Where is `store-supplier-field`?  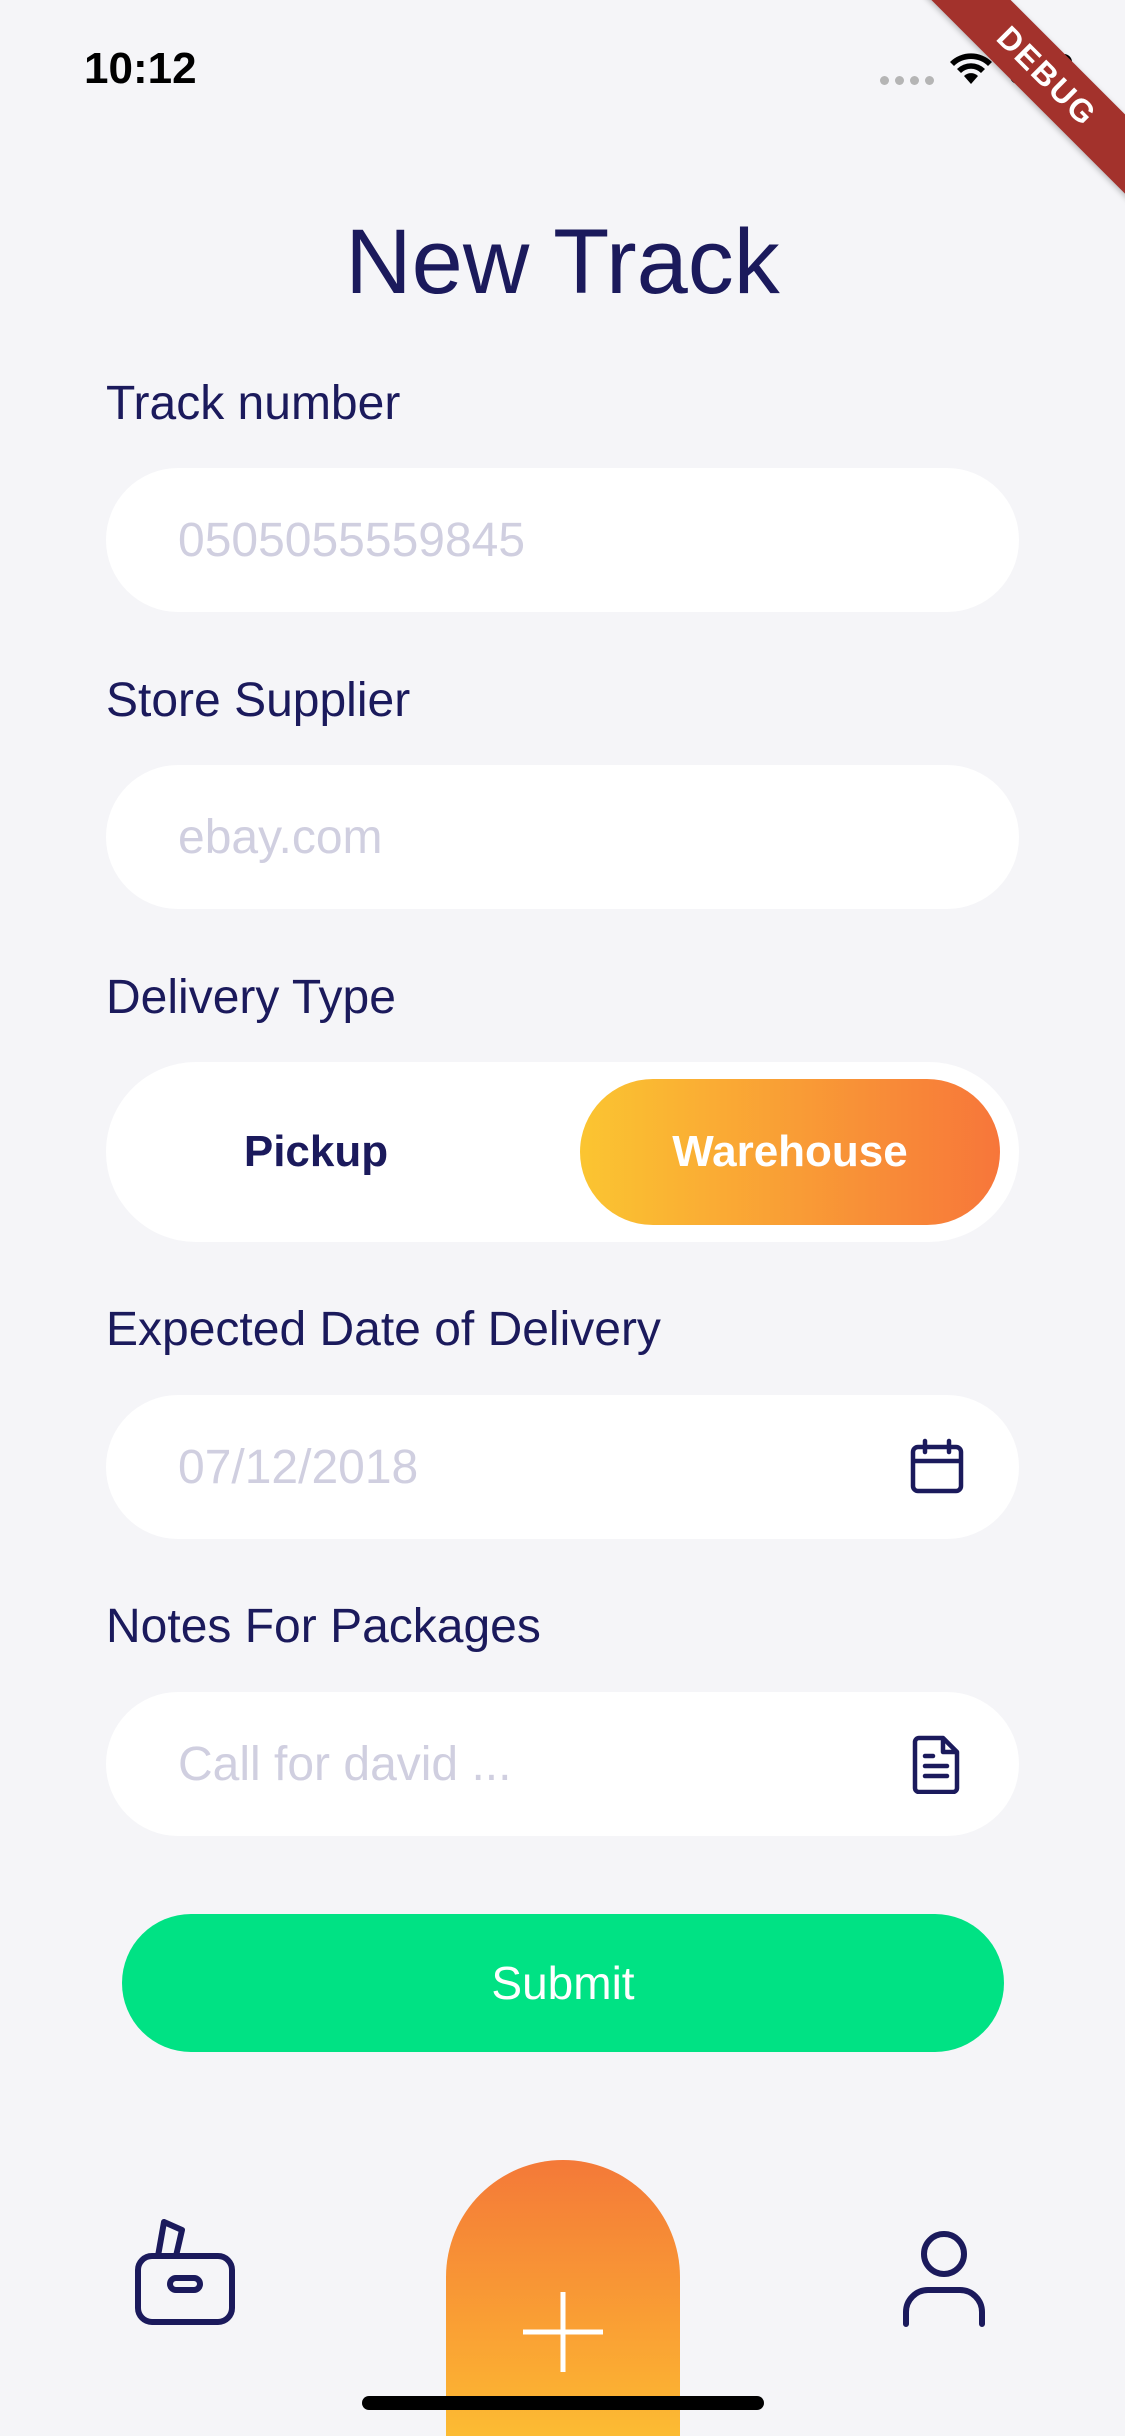
store-supplier-field is located at coordinates (562, 837).